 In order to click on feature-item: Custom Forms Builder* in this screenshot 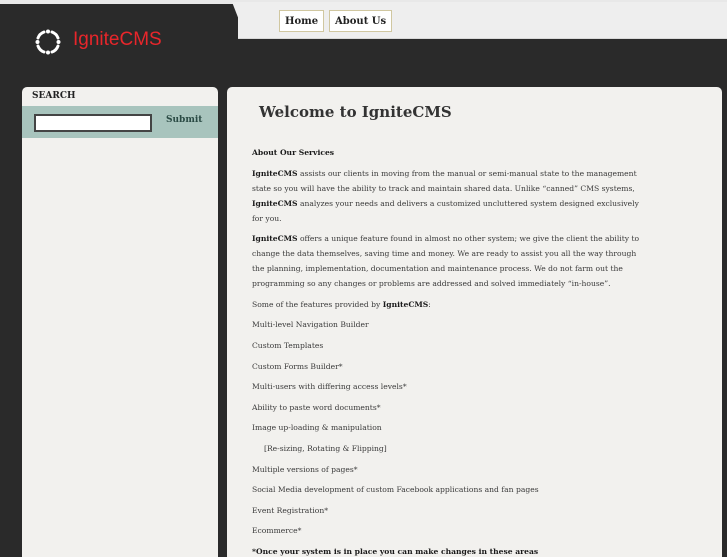, I will do `click(297, 366)`.